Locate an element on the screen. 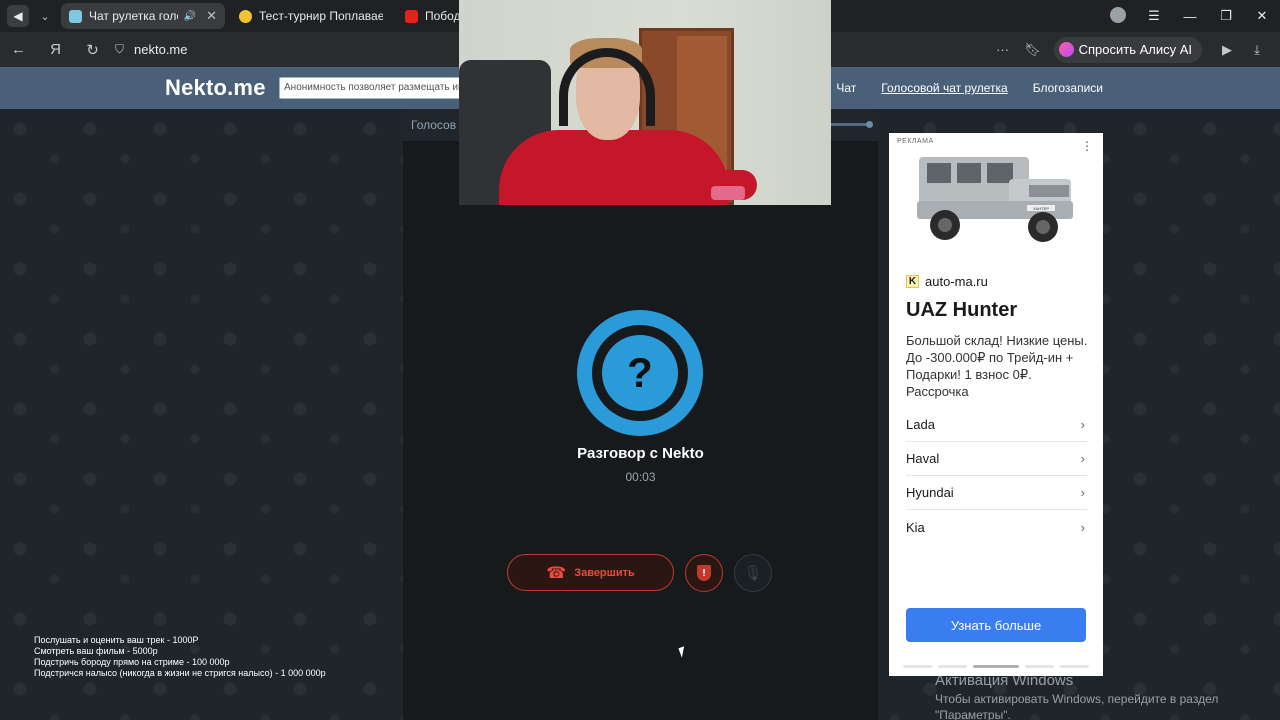 This screenshot has width=1280, height=720. panel-title: Голосов is located at coordinates (434, 125).